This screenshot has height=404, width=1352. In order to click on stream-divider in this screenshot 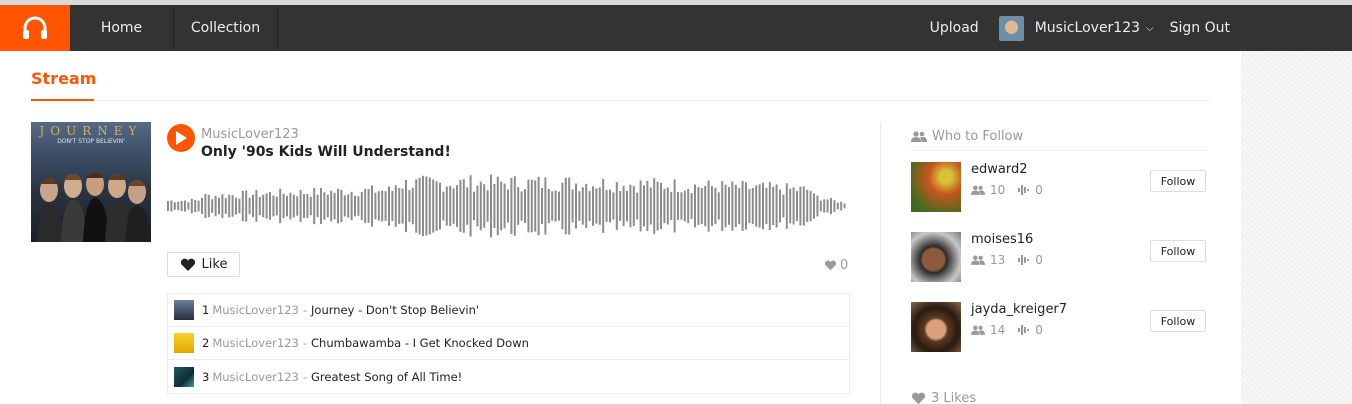, I will do `click(620, 100)`.